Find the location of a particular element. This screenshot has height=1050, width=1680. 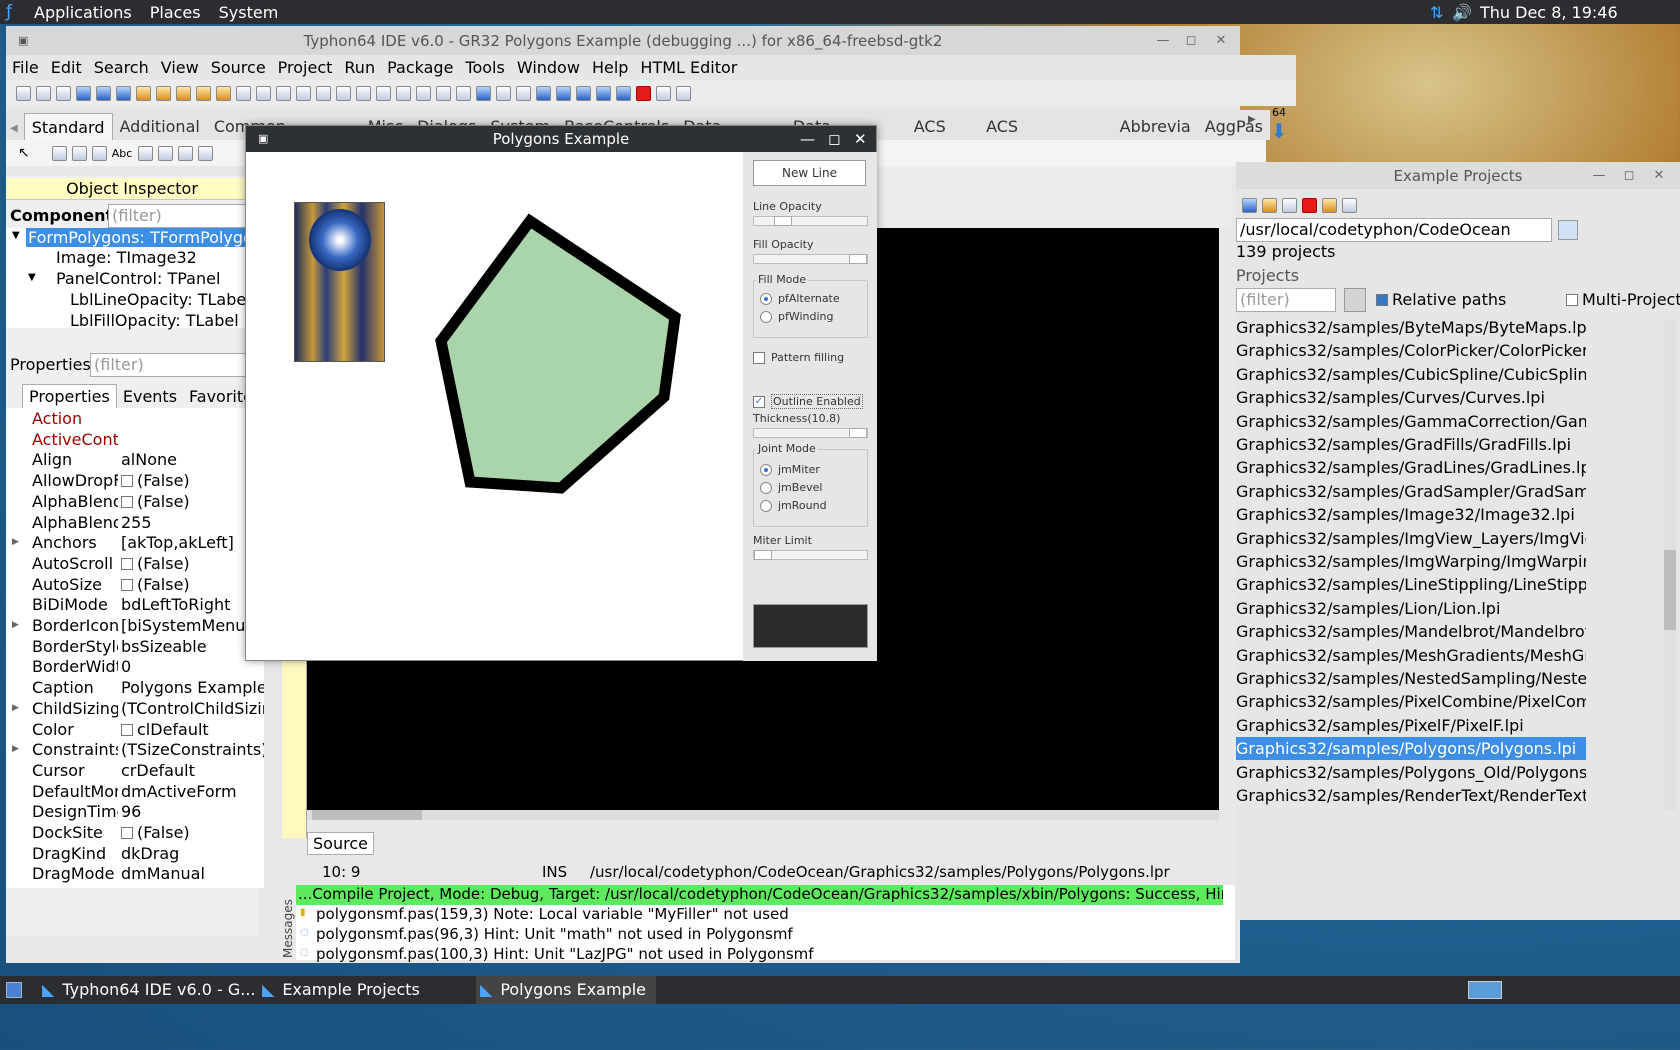

project-save-icon is located at coordinates (183, 93).